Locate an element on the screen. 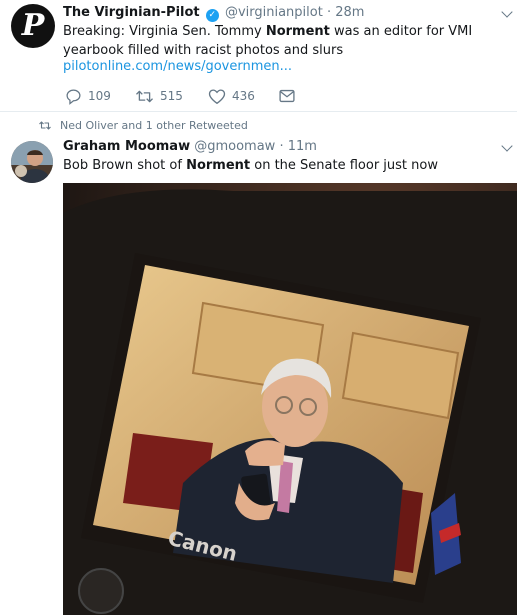 The width and height of the screenshot is (517, 615). author-handle: @virginianpilot is located at coordinates (274, 12).